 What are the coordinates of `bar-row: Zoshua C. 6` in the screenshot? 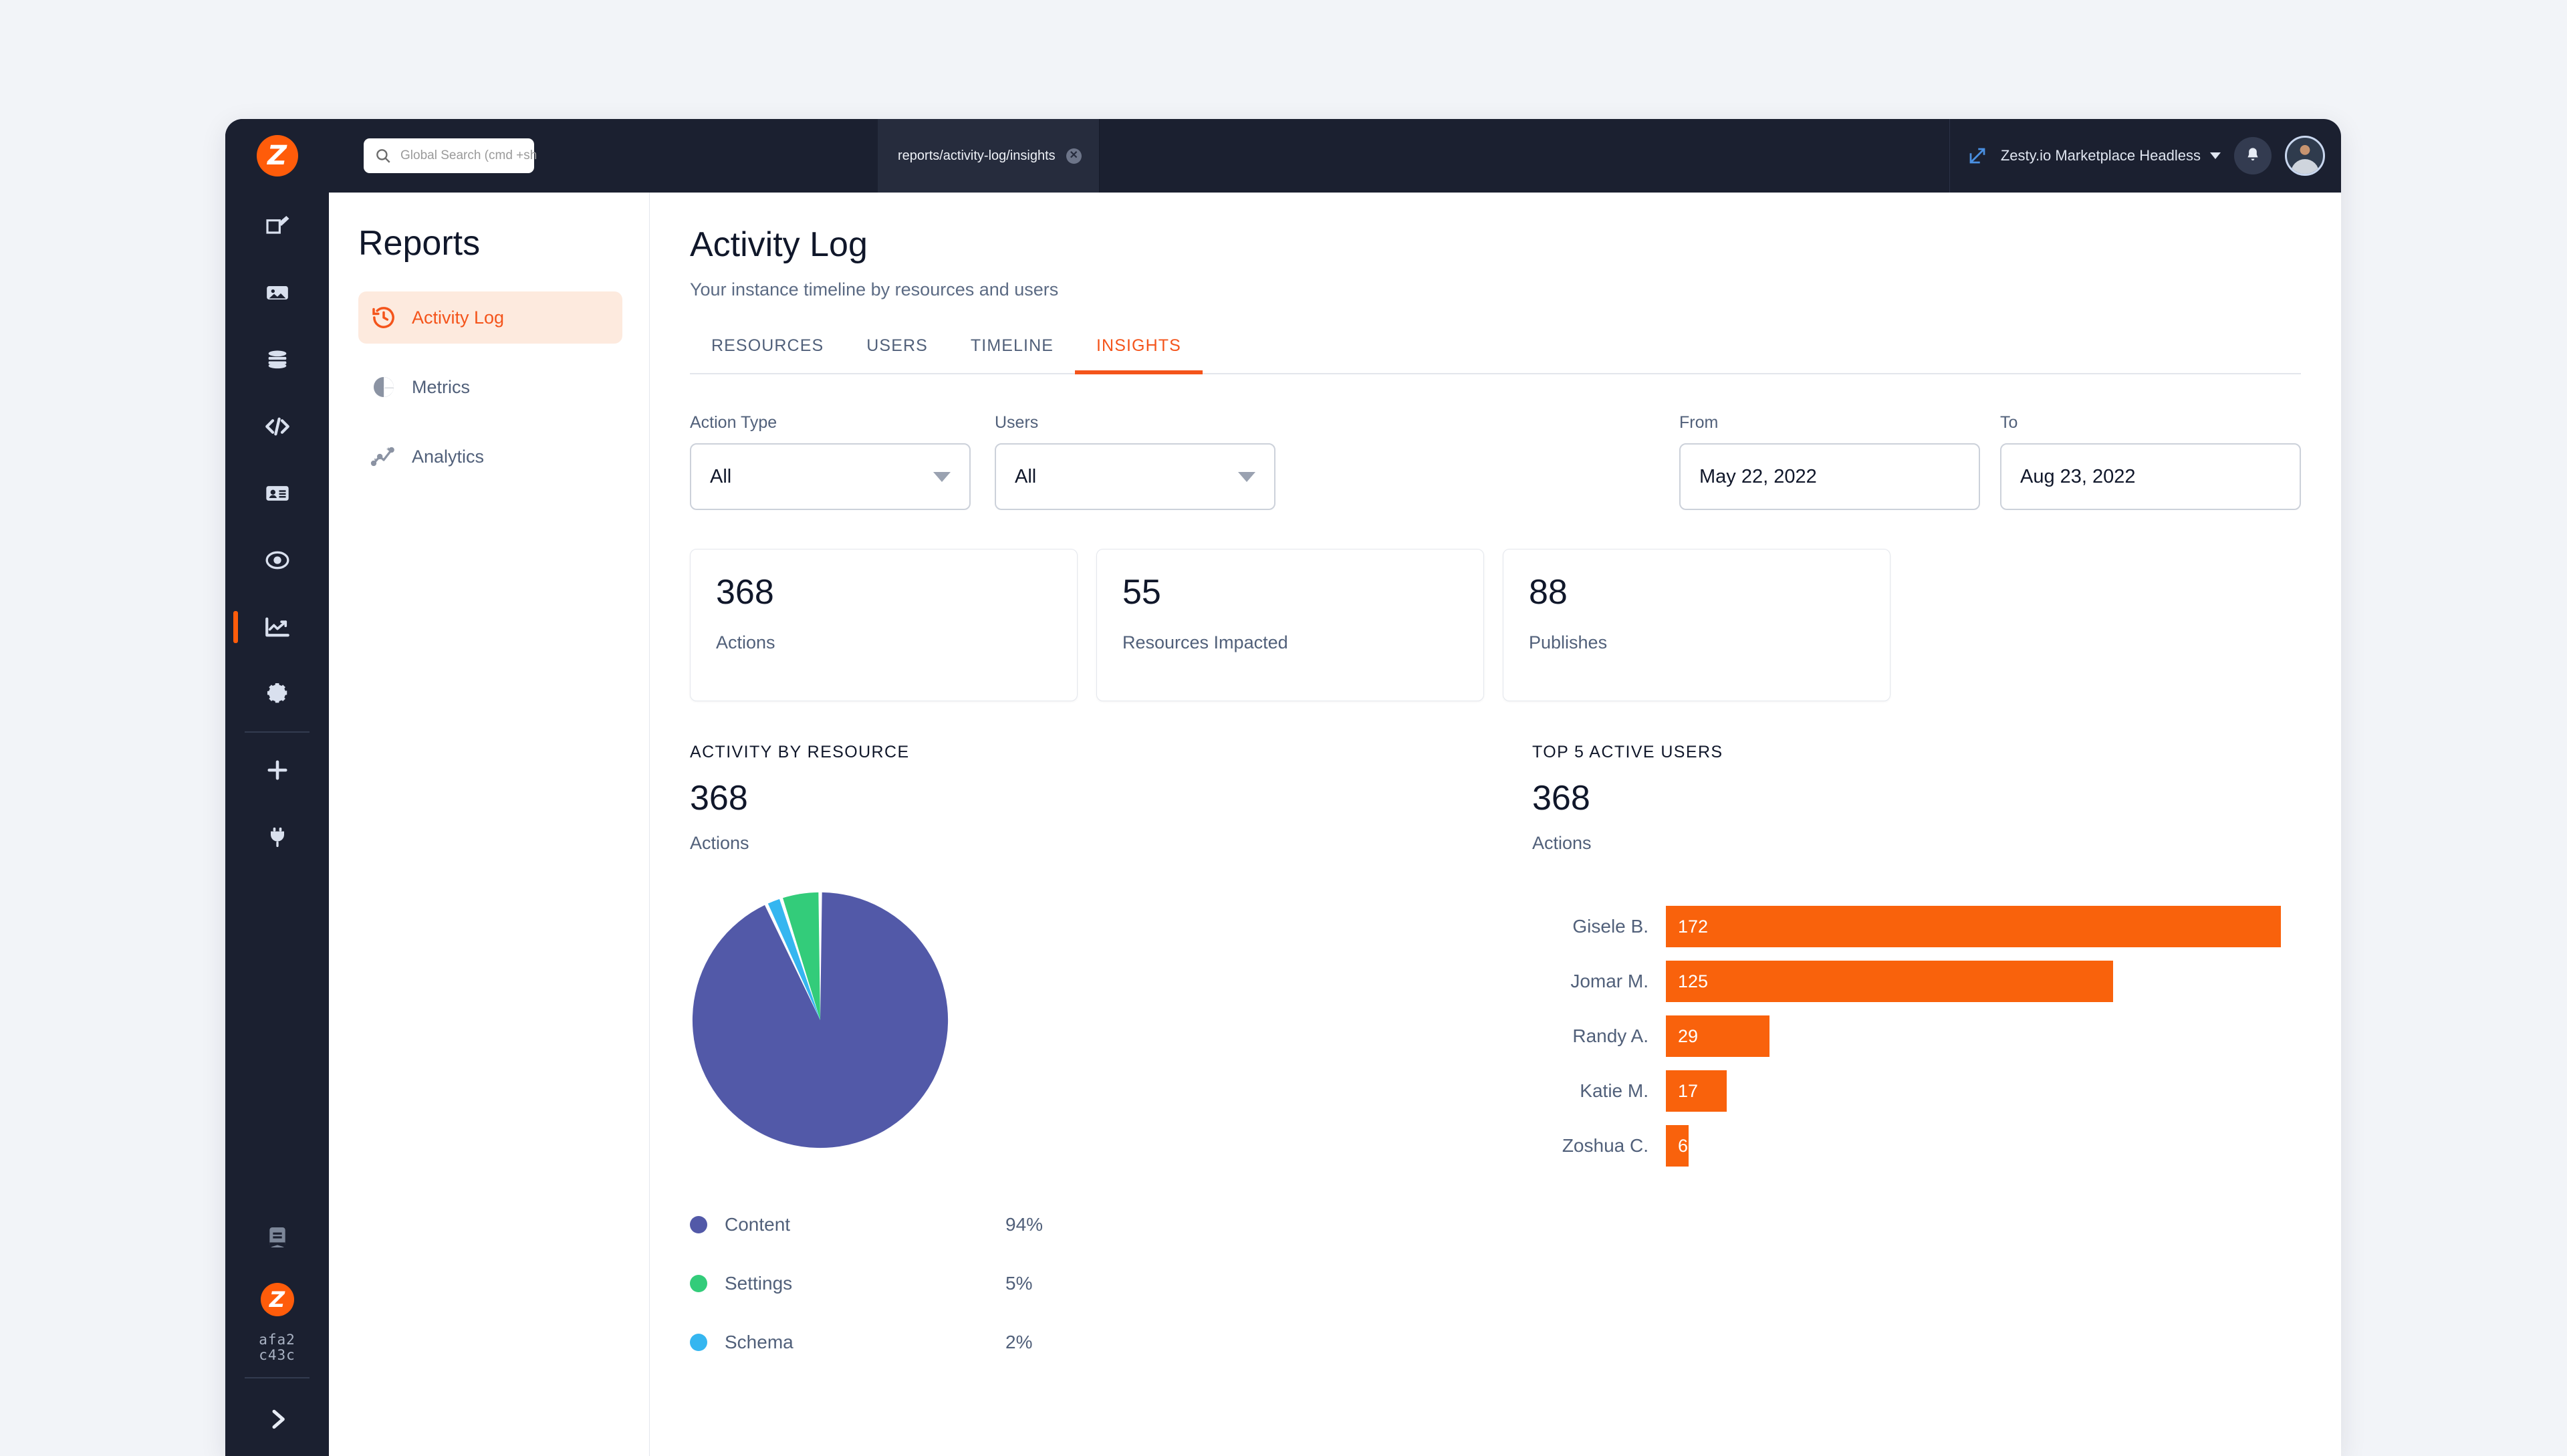 It's located at (1916, 1145).